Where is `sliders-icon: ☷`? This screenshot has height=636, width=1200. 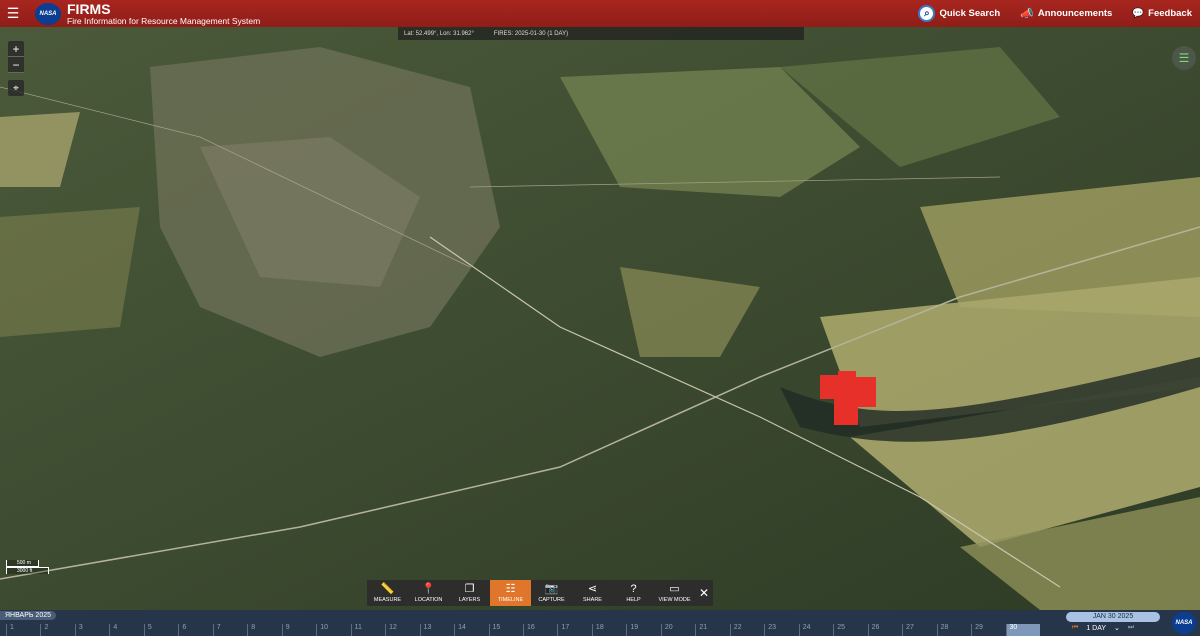 sliders-icon: ☷ is located at coordinates (510, 588).